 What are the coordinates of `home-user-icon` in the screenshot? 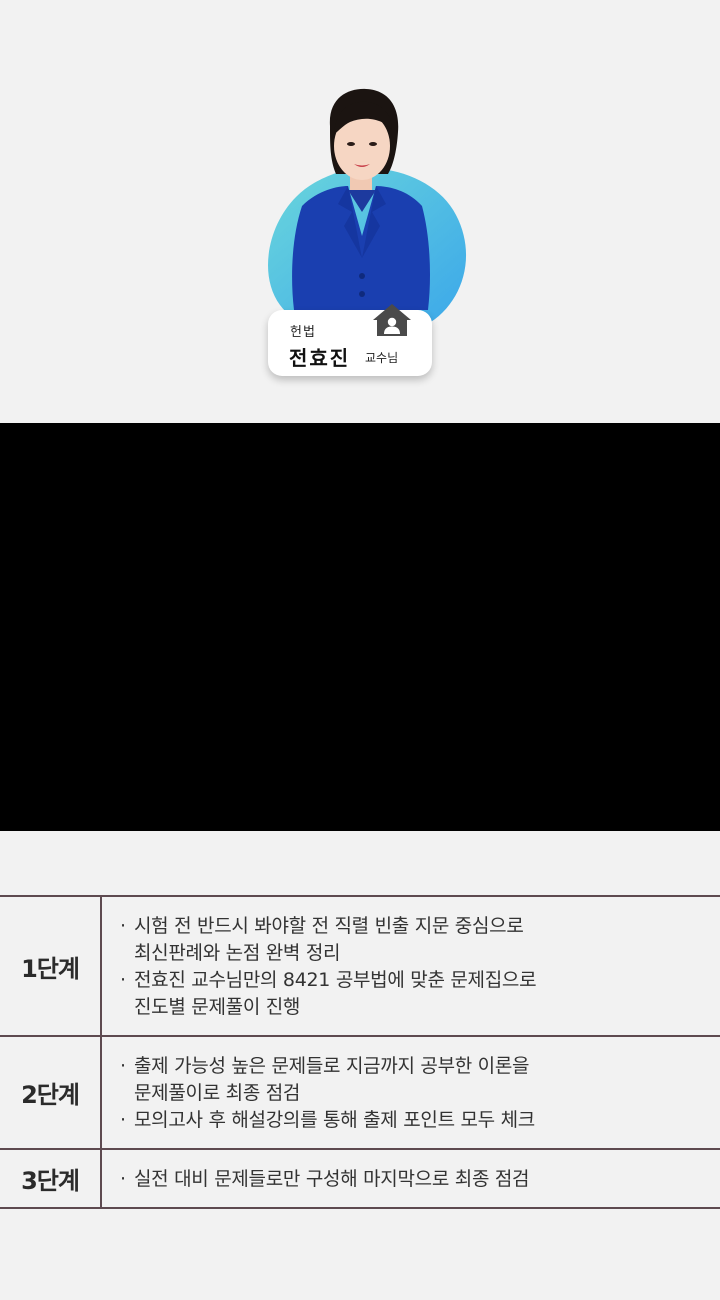 It's located at (392, 320).